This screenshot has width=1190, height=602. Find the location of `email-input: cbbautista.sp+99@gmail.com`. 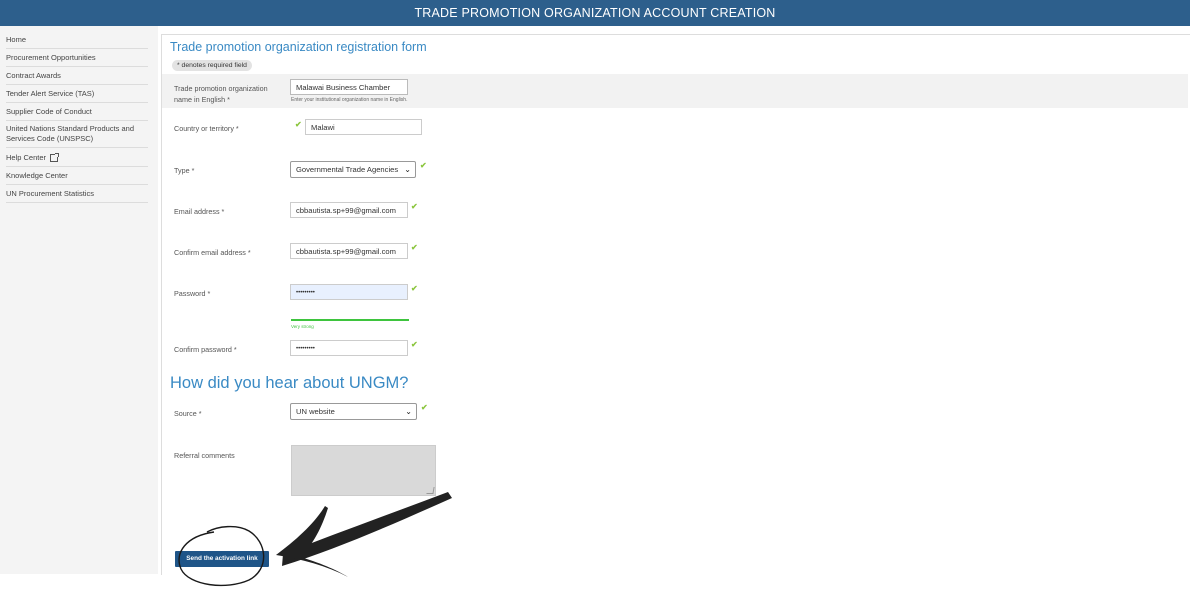

email-input: cbbautista.sp+99@gmail.com is located at coordinates (349, 210).